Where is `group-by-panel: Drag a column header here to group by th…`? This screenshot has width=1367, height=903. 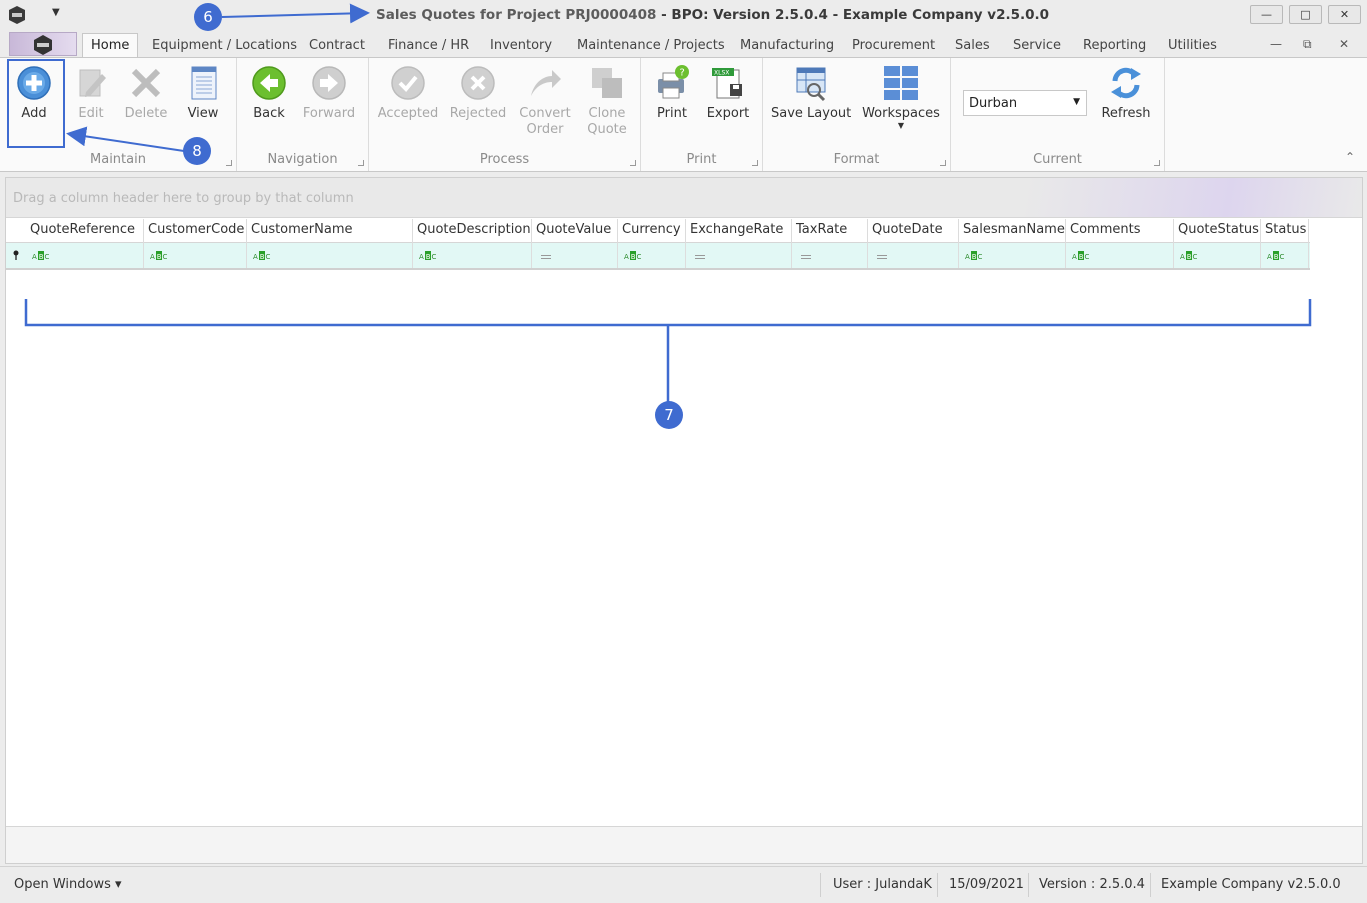
group-by-panel: Drag a column header here to group by th… is located at coordinates (684, 198).